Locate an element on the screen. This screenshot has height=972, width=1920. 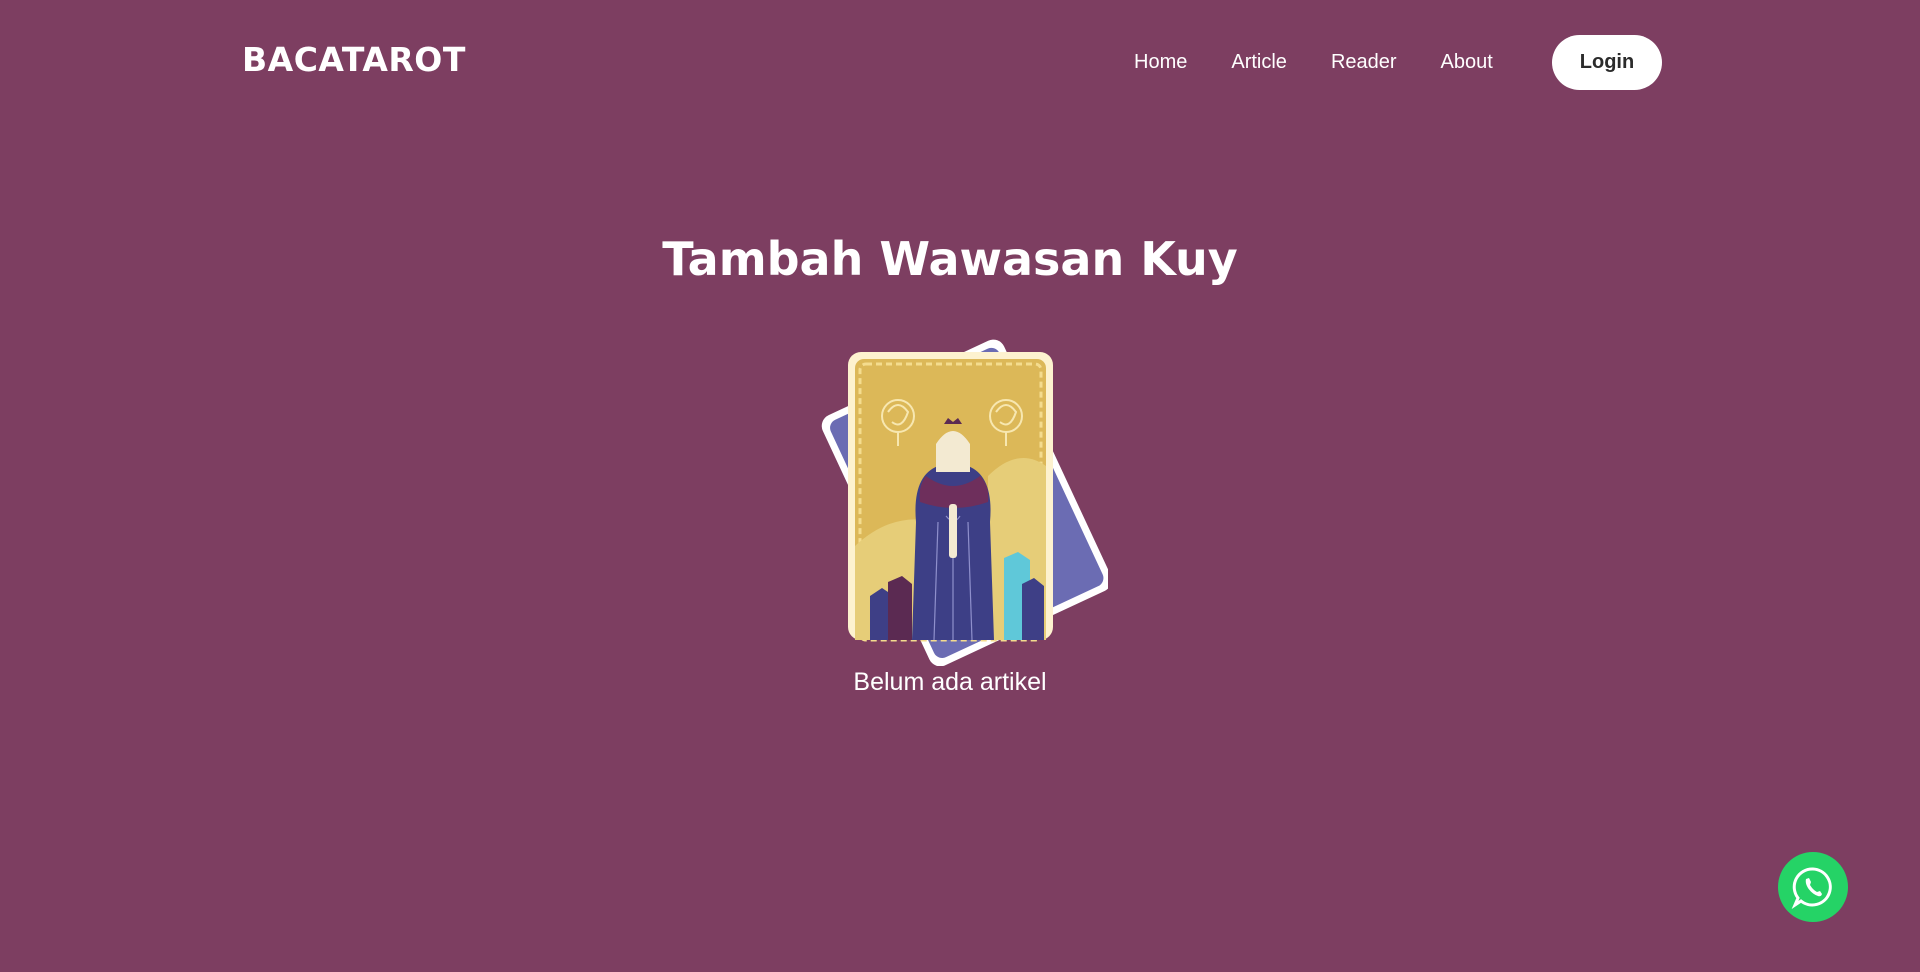
nav-home-link: Home is located at coordinates (1160, 62).